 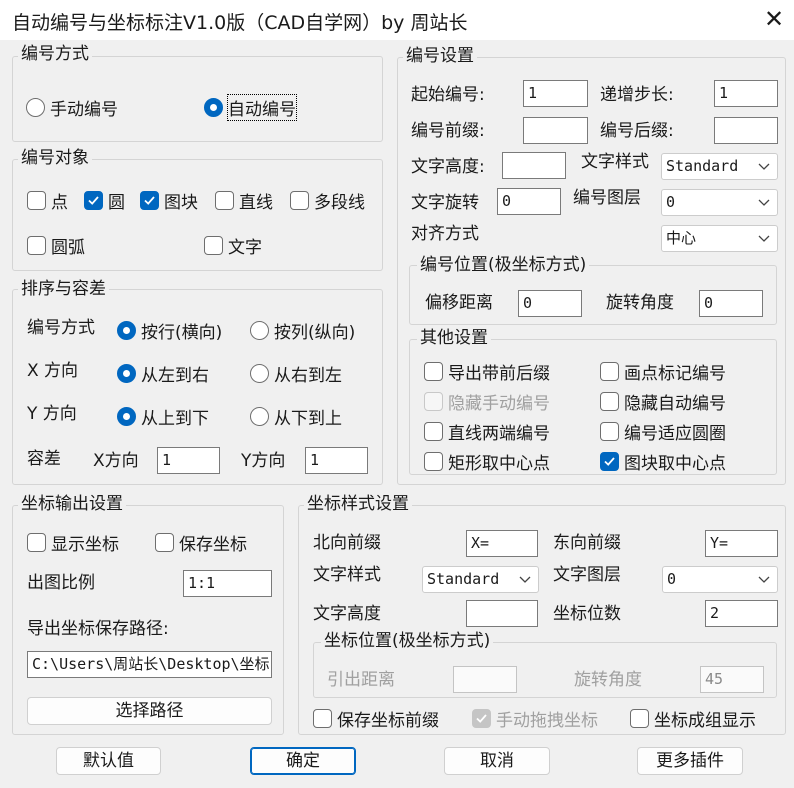 I want to click on checkbox-hide-auto: 隐藏自动编号, so click(x=663, y=401).